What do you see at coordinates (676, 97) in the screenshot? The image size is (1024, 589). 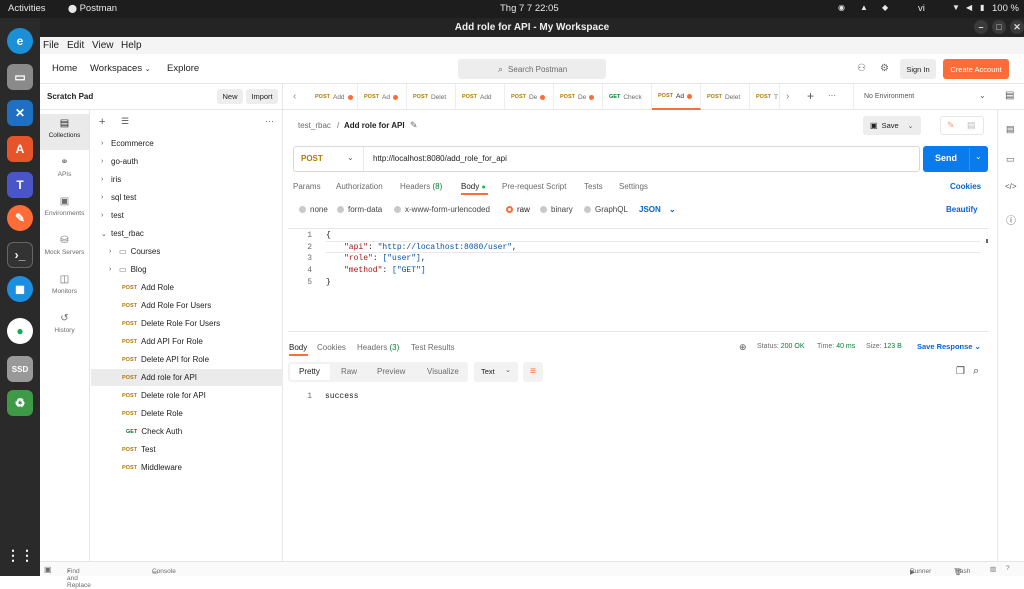 I see `request-tab-selected: POST Ad` at bounding box center [676, 97].